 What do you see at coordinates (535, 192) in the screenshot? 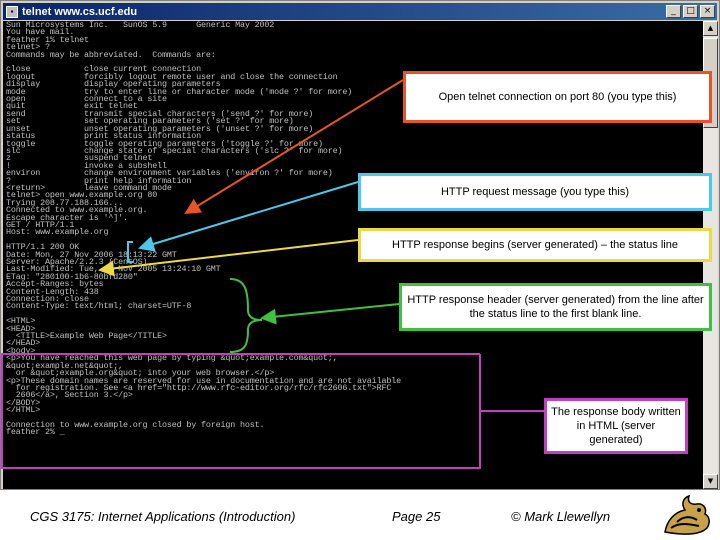
I see `callout-request: HTTP request message (you type this)` at bounding box center [535, 192].